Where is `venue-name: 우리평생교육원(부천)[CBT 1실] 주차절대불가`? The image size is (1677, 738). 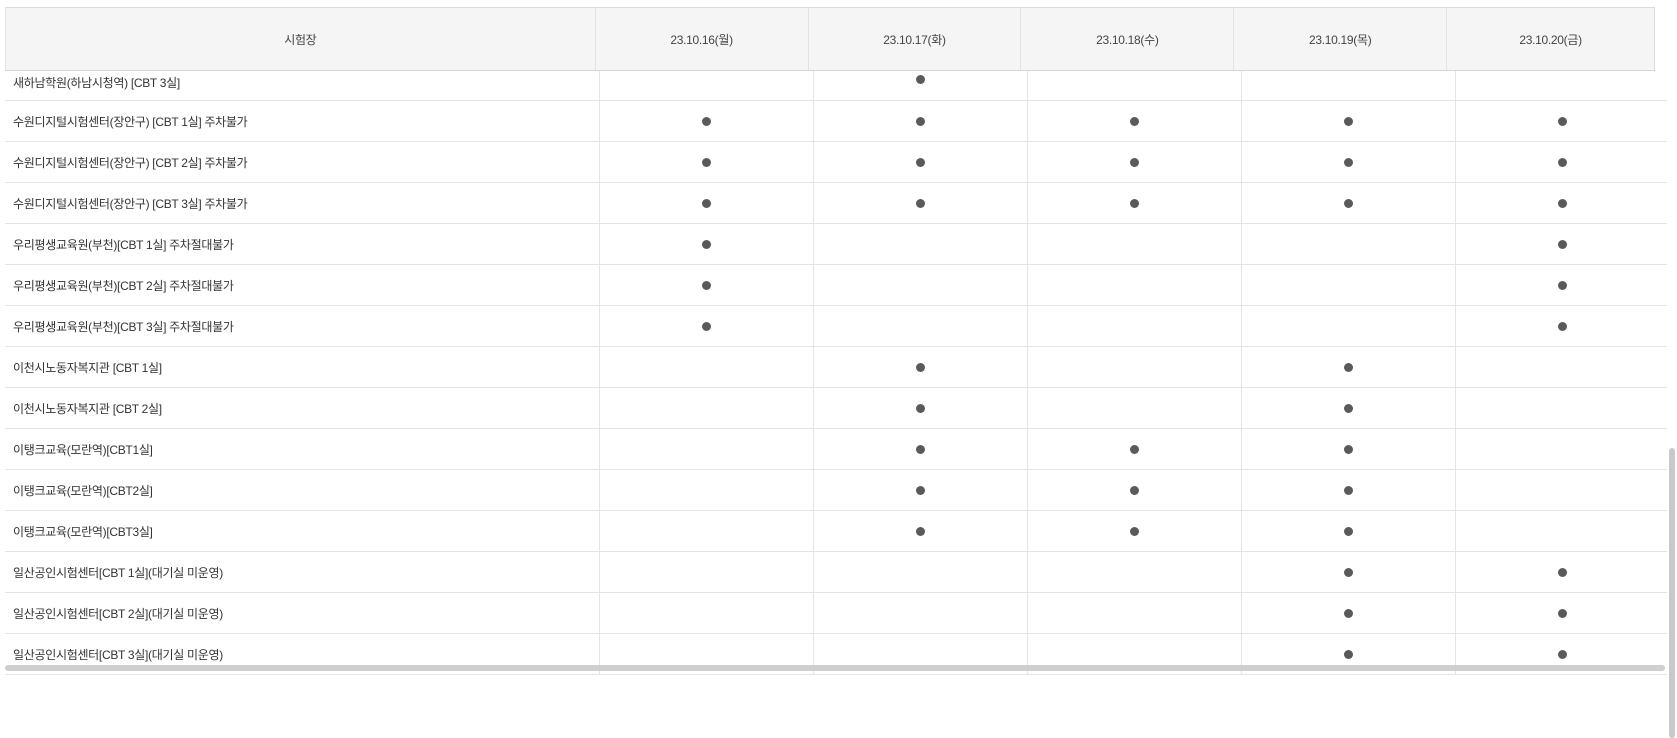
venue-name: 우리평생교육원(부천)[CBT 1실] 주차절대불가 is located at coordinates (302, 244).